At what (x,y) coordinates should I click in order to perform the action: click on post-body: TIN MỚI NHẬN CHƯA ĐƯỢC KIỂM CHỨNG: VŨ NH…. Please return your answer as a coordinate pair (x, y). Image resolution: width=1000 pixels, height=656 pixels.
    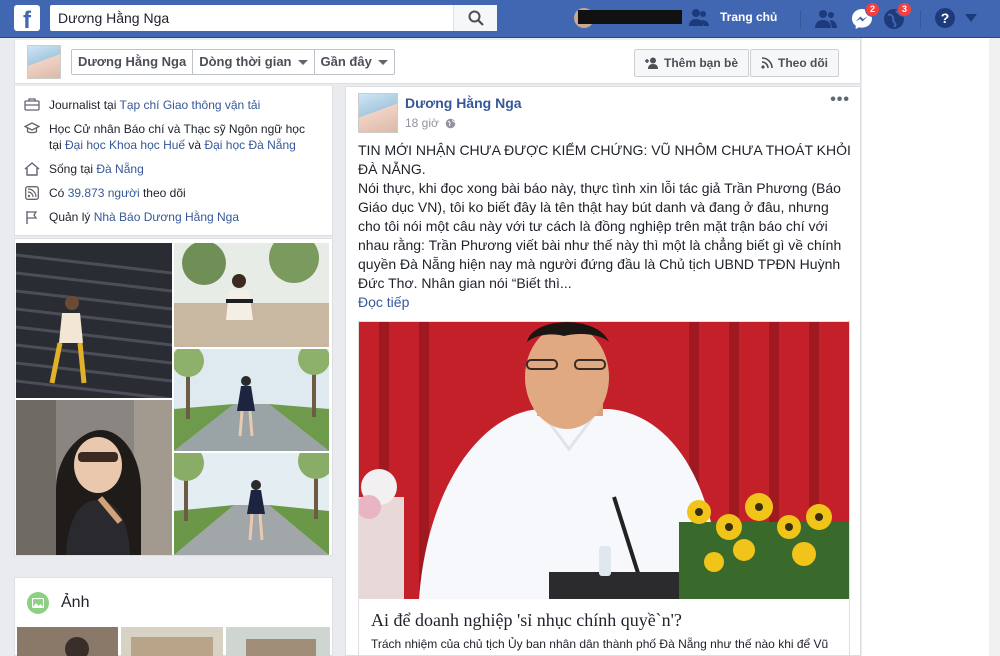
    Looking at the image, I should click on (605, 226).